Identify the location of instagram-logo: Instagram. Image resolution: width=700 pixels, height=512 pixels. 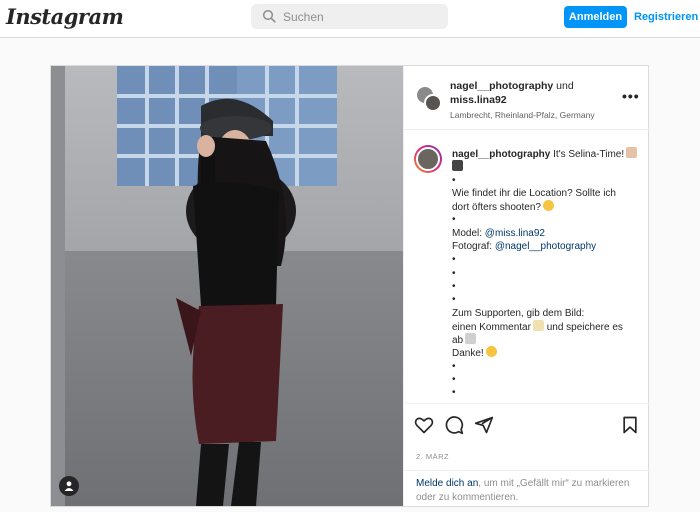
(65, 16).